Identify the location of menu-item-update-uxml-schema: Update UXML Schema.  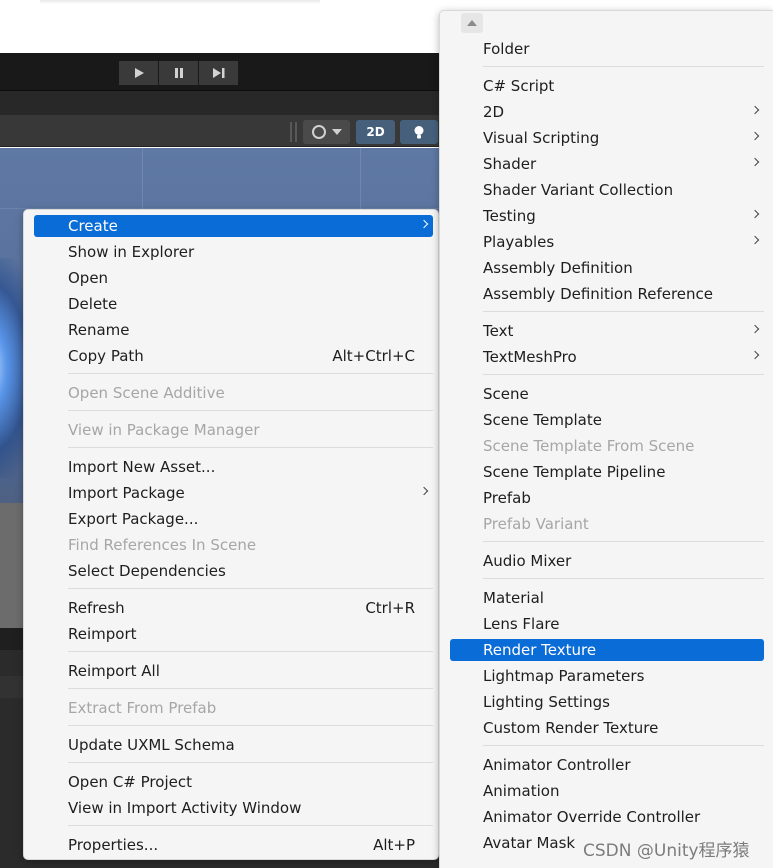
(233, 745).